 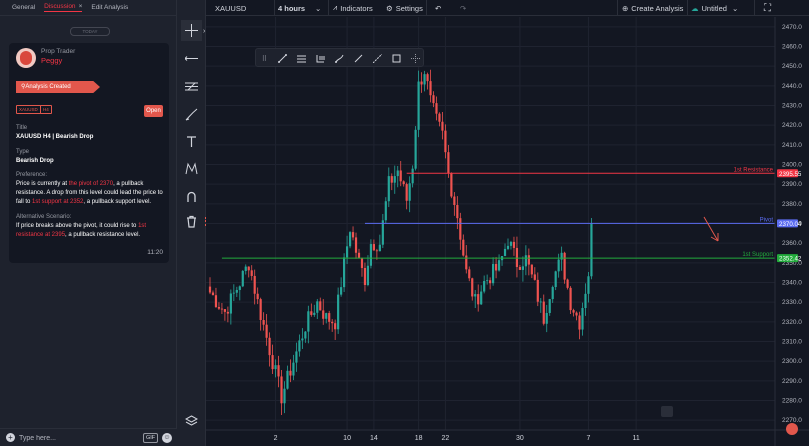 I want to click on preference-text-part: , a pullback support level., so click(x=117, y=202).